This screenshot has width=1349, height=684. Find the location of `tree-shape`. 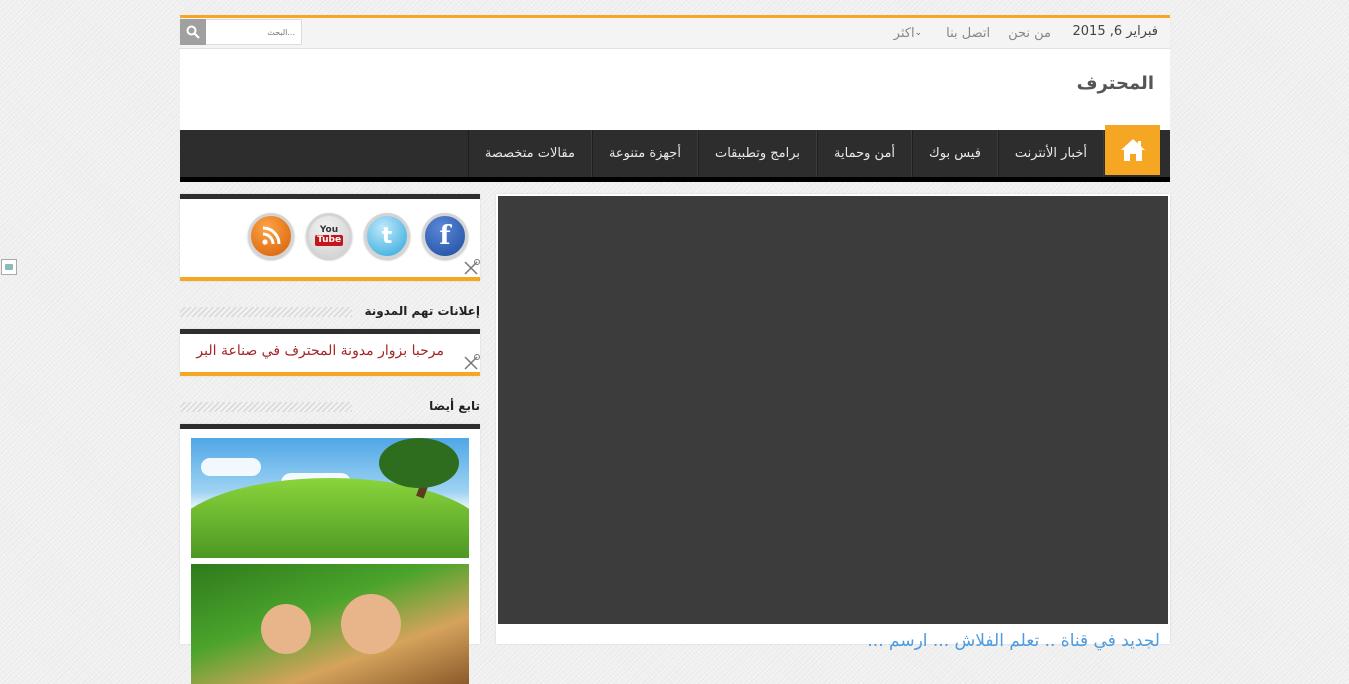

tree-shape is located at coordinates (419, 463).